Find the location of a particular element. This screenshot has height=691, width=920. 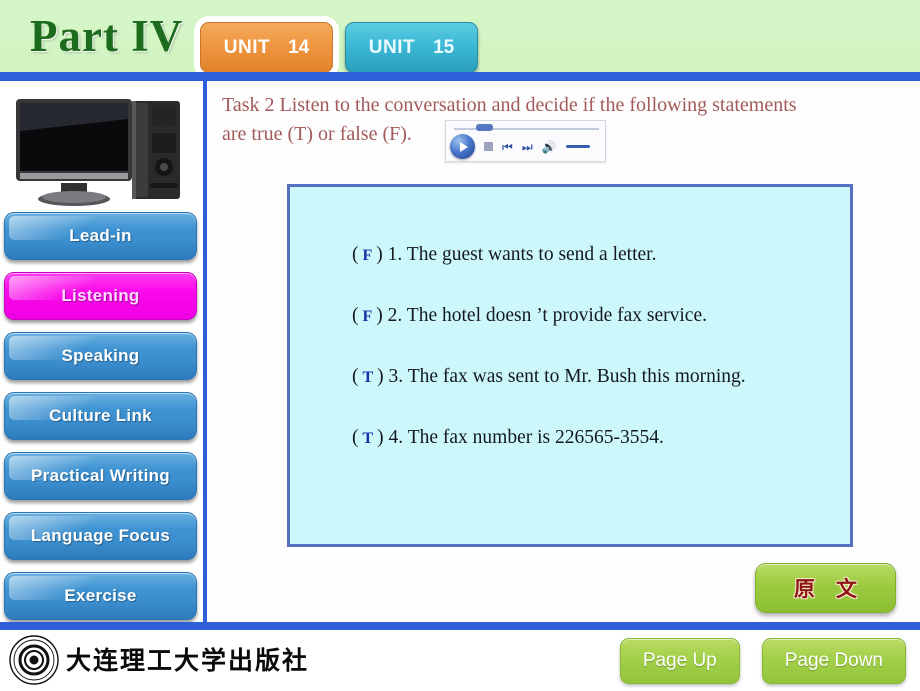

unit-tab-group: UNIT 14 UNIT 15 is located at coordinates (339, 47).